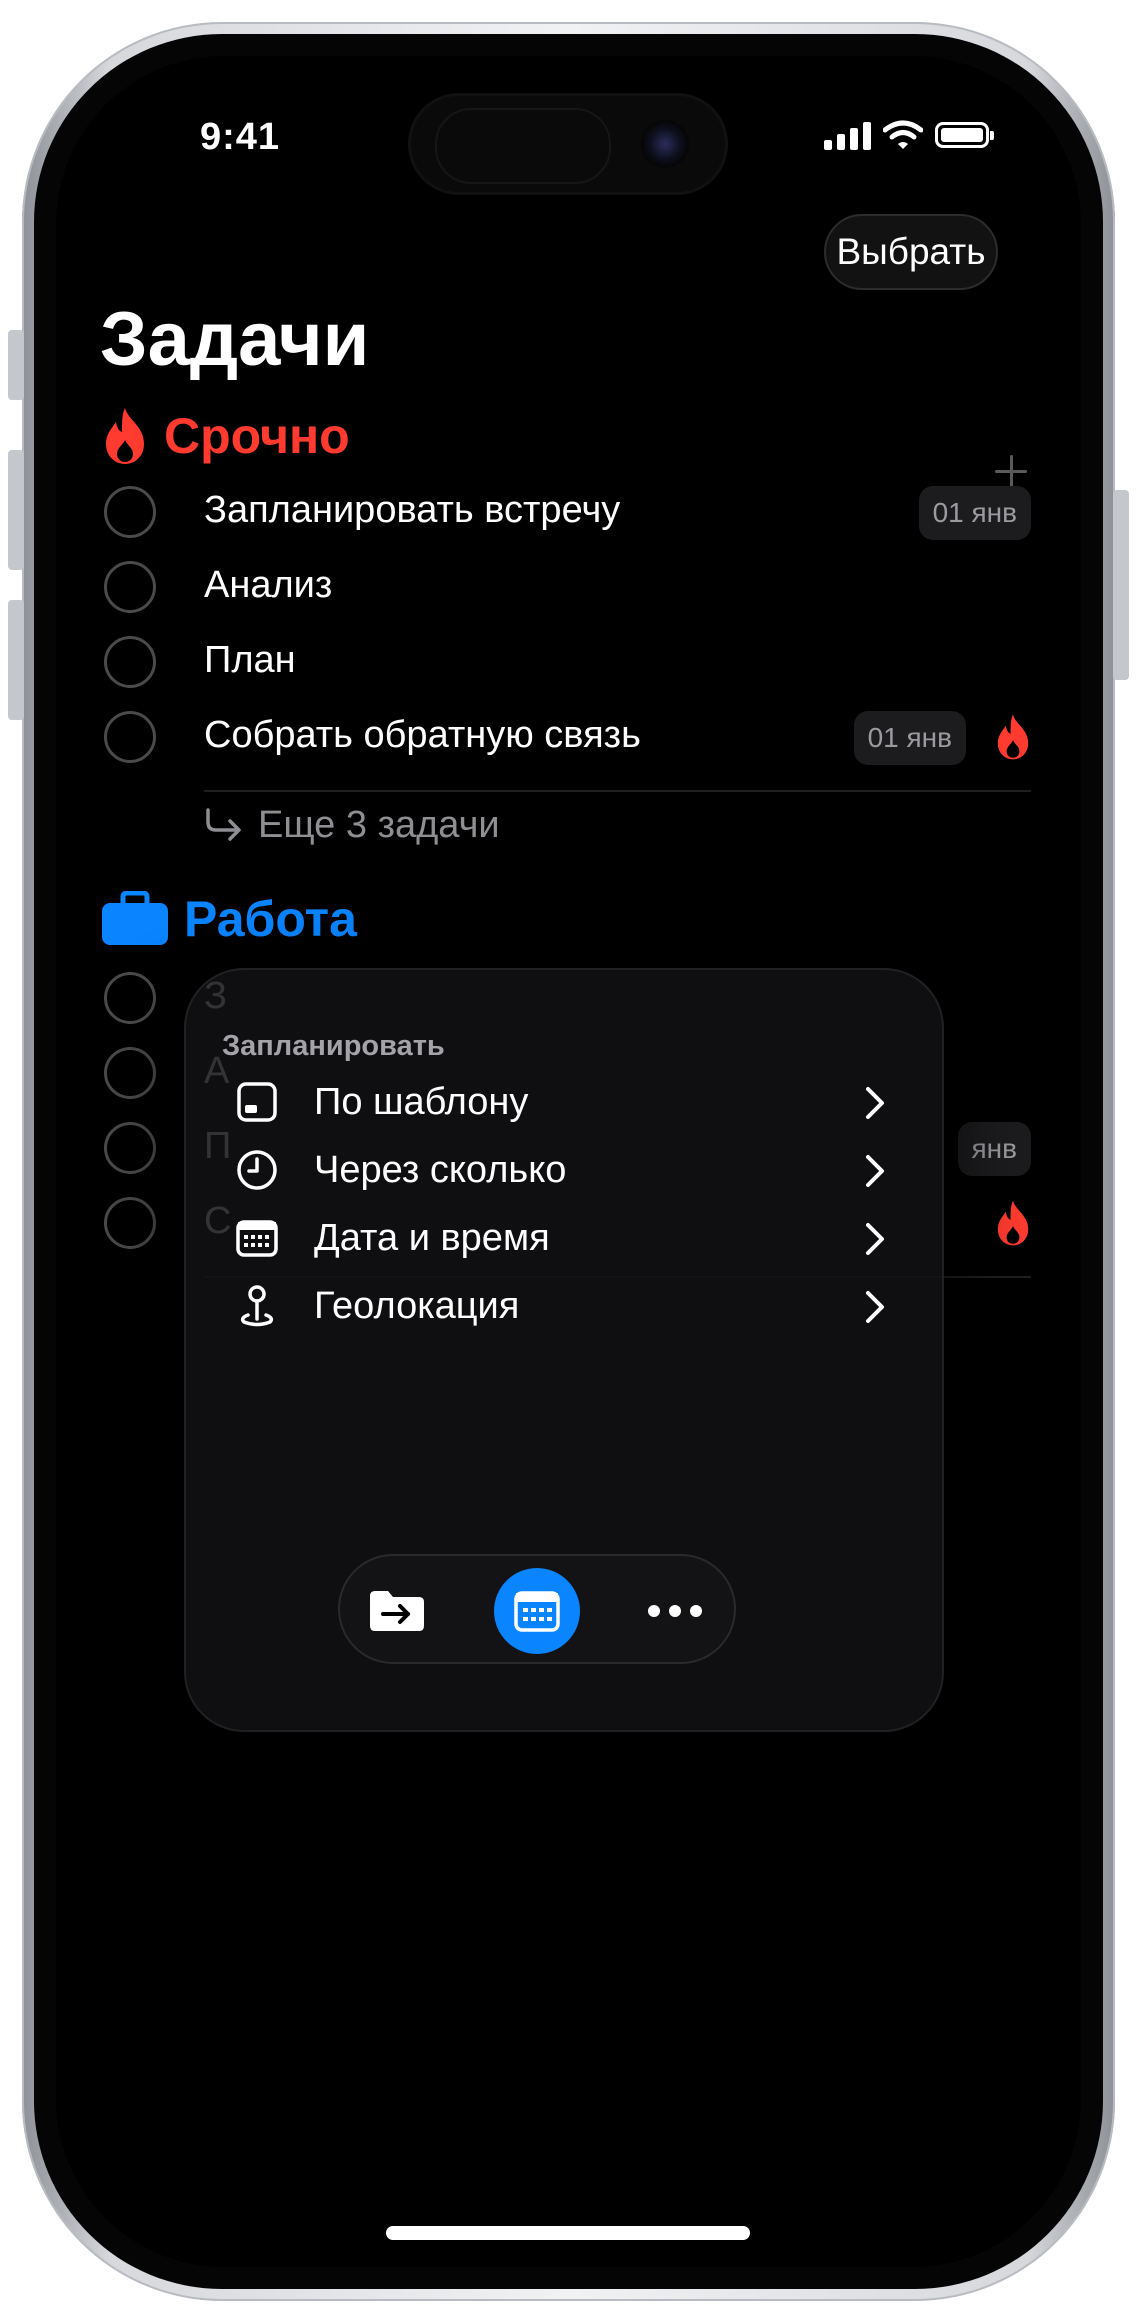 The width and height of the screenshot is (1137, 2323). I want to click on briefcase-icon, so click(135, 918).